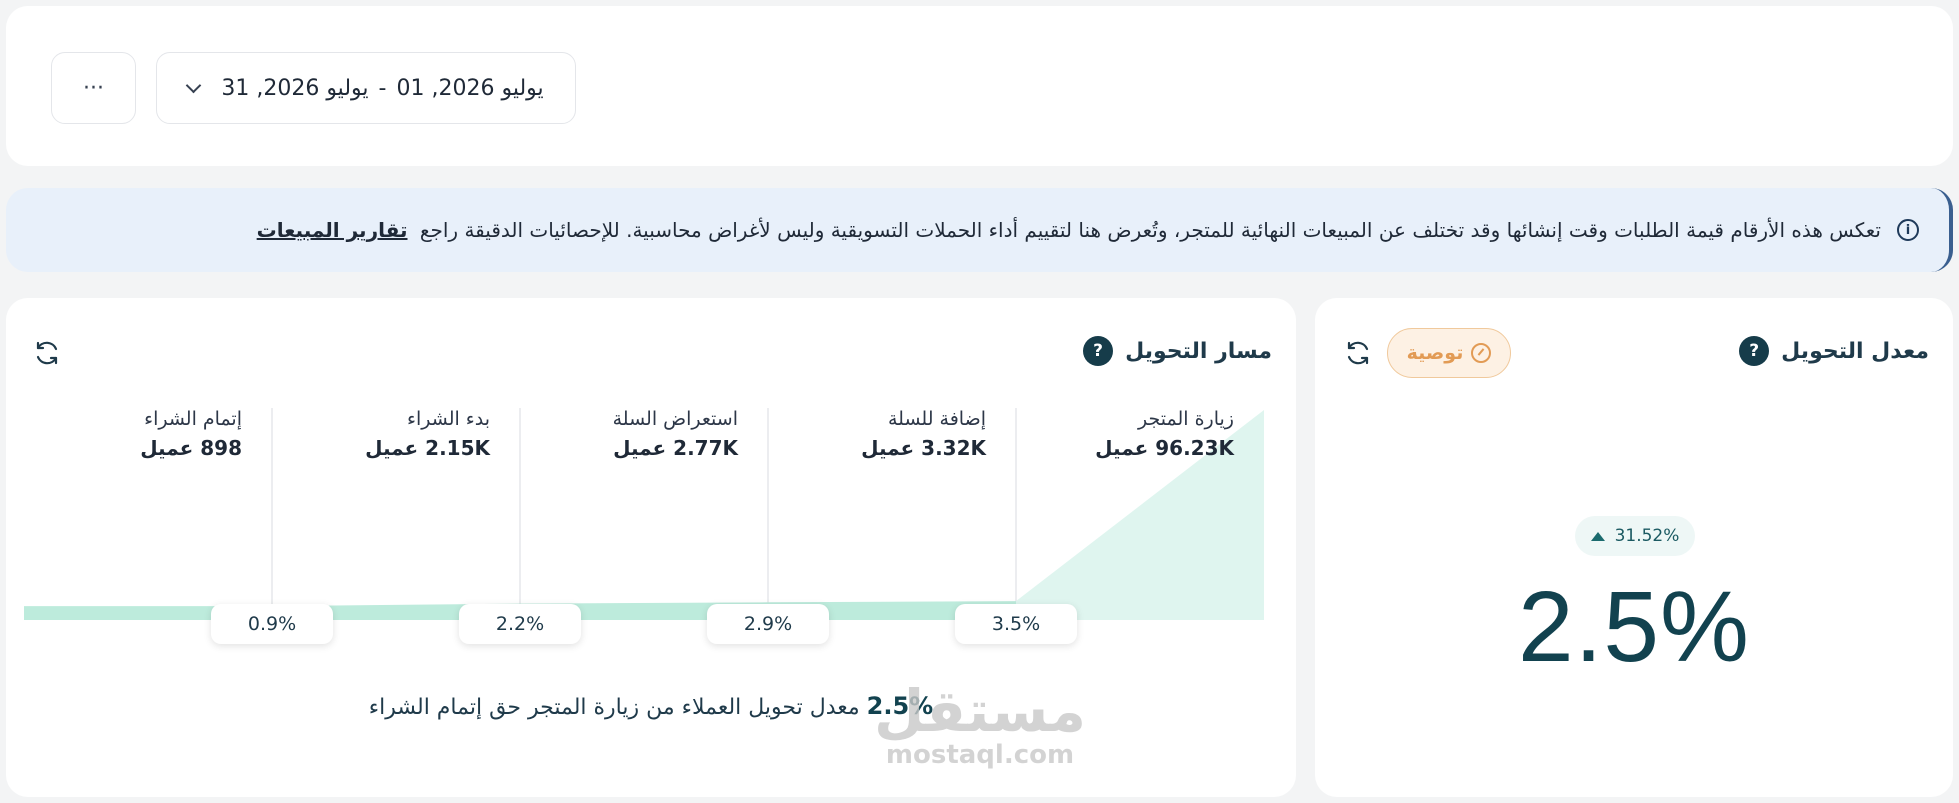  What do you see at coordinates (675, 419) in the screenshot?
I see `funnel-stage-name: استعراض السلة` at bounding box center [675, 419].